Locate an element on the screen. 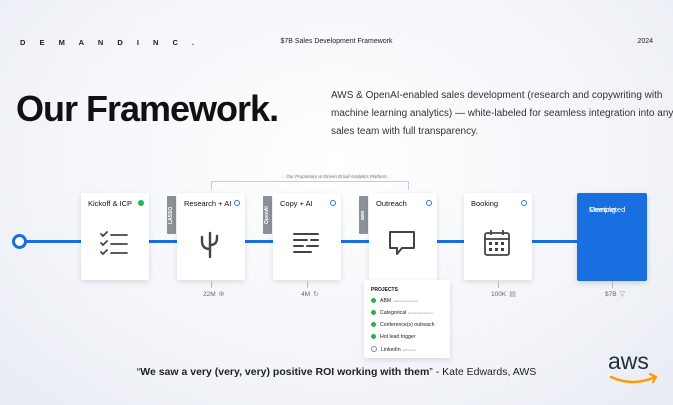 This screenshot has width=673, height=405. step-card-research: Research + AI is located at coordinates (211, 236).